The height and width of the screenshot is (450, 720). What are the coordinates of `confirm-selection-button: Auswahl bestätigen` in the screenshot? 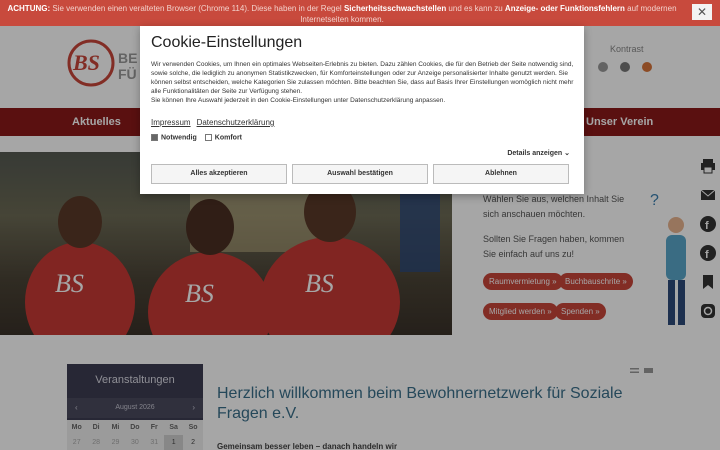 It's located at (360, 174).